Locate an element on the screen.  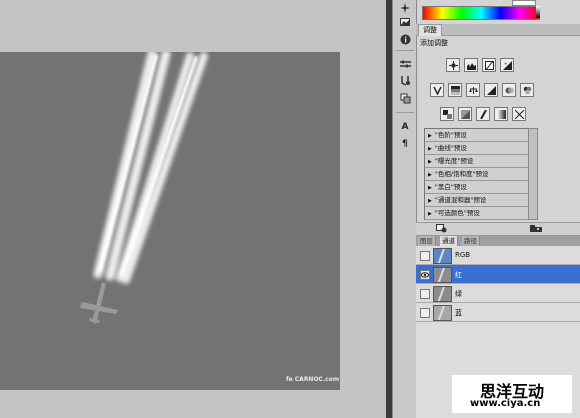
brightness-contrast-icon is located at coordinates (453, 65).